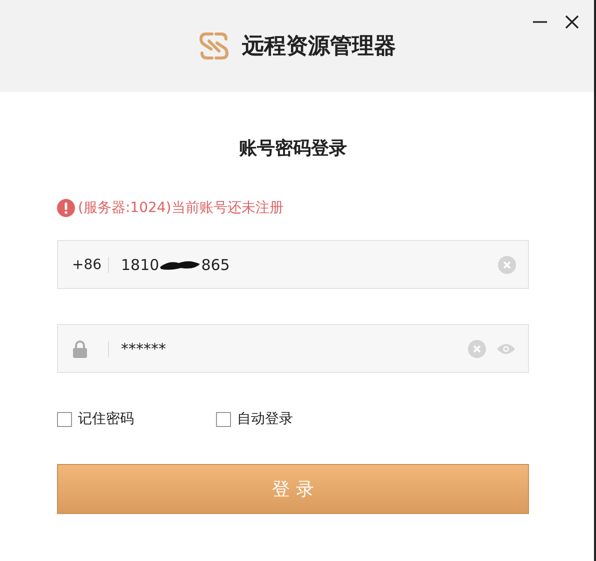  What do you see at coordinates (66, 208) in the screenshot?
I see `error-icon` at bounding box center [66, 208].